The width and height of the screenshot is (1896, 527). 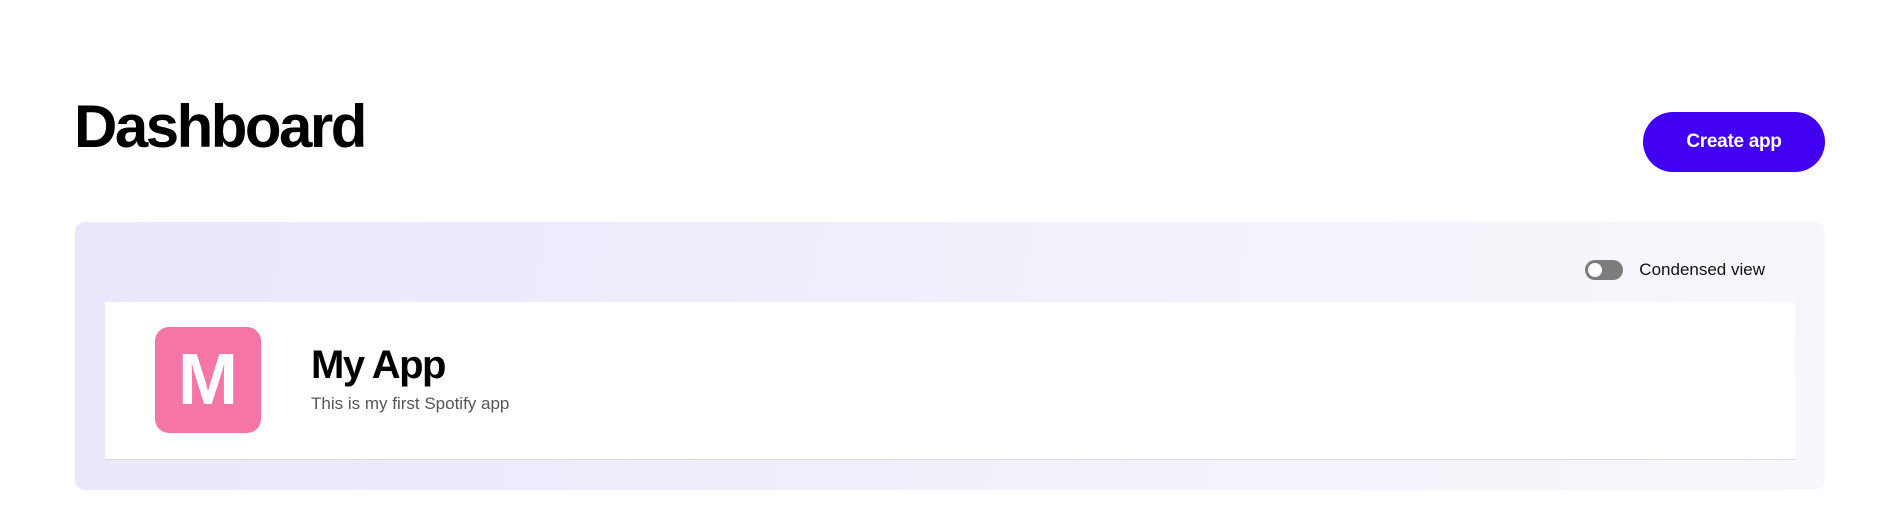 I want to click on toggle-switch, so click(x=1604, y=270).